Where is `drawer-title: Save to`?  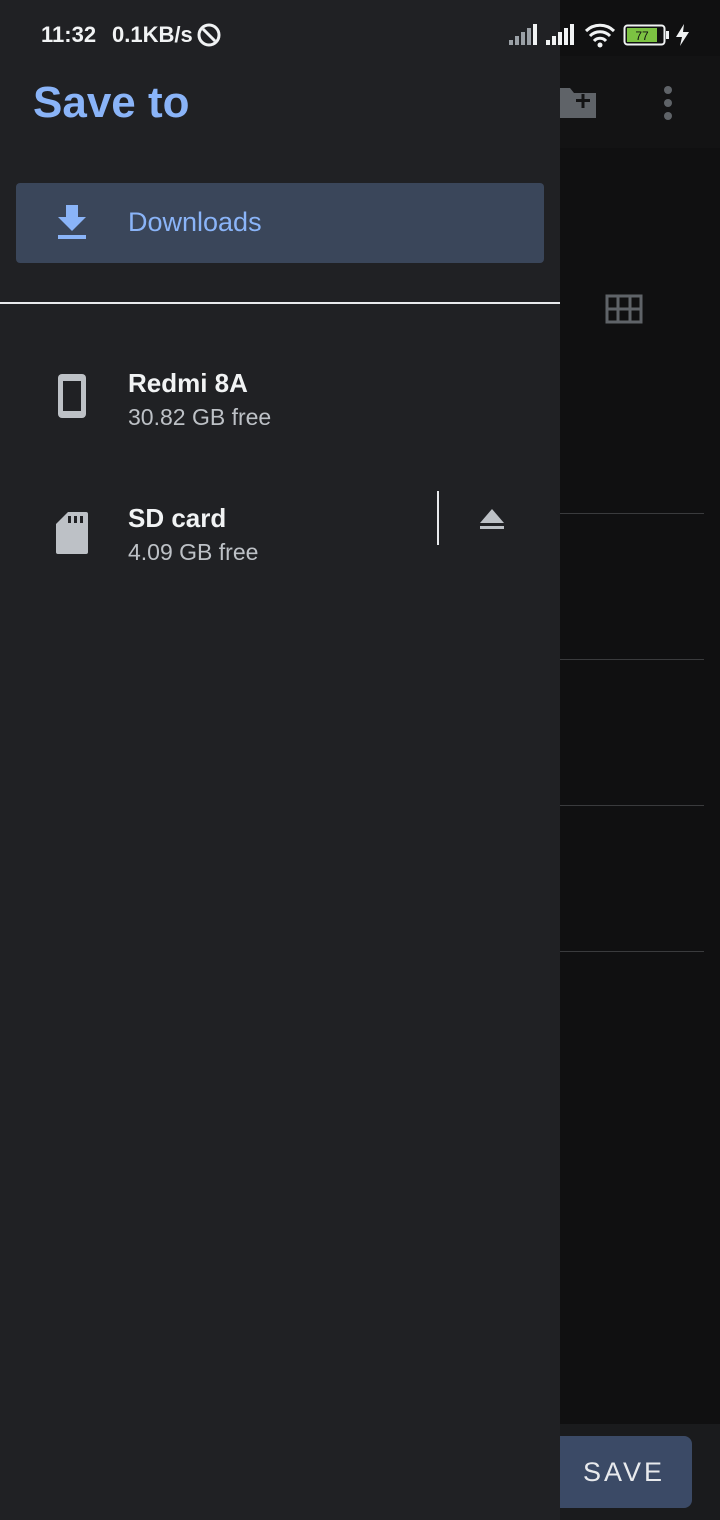
drawer-title: Save to is located at coordinates (111, 102).